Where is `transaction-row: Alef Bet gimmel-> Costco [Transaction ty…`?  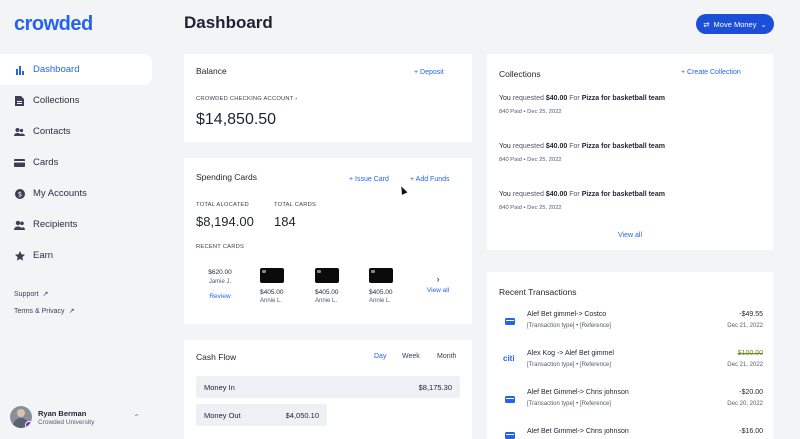
transaction-row: Alef Bet gimmel-> Costco [Transaction ty… is located at coordinates (631, 324).